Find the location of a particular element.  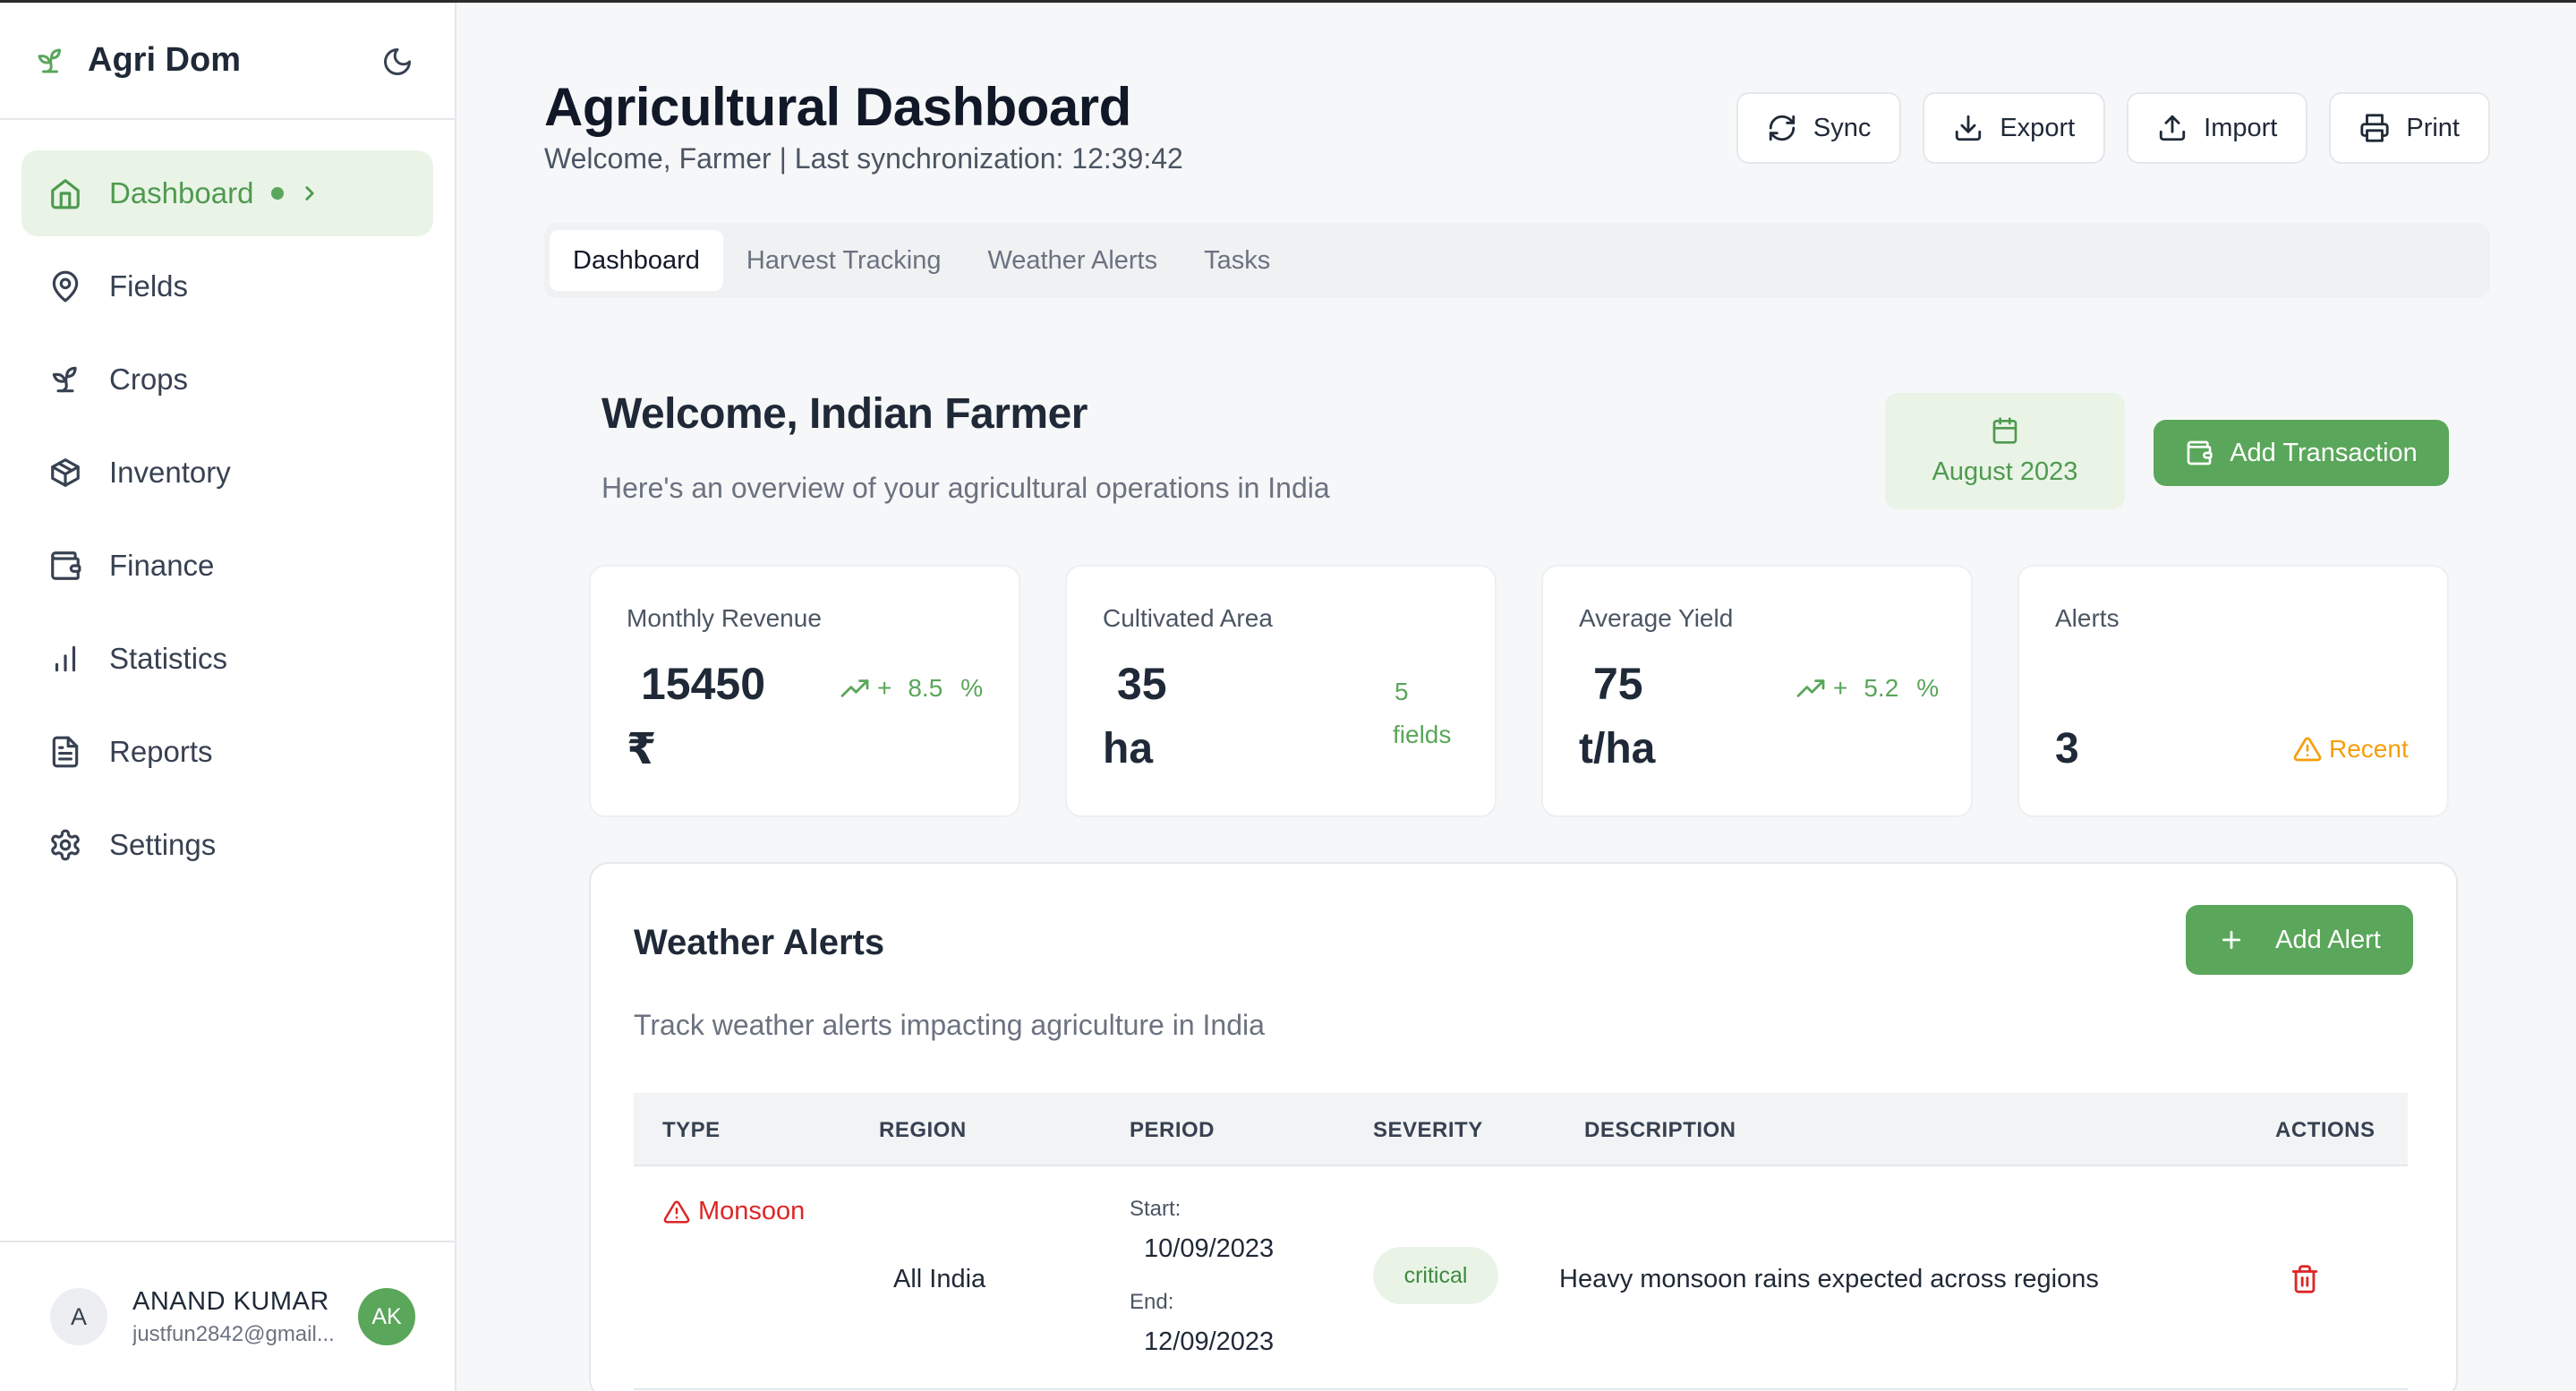

column-header-type: TYPE is located at coordinates (691, 1130).